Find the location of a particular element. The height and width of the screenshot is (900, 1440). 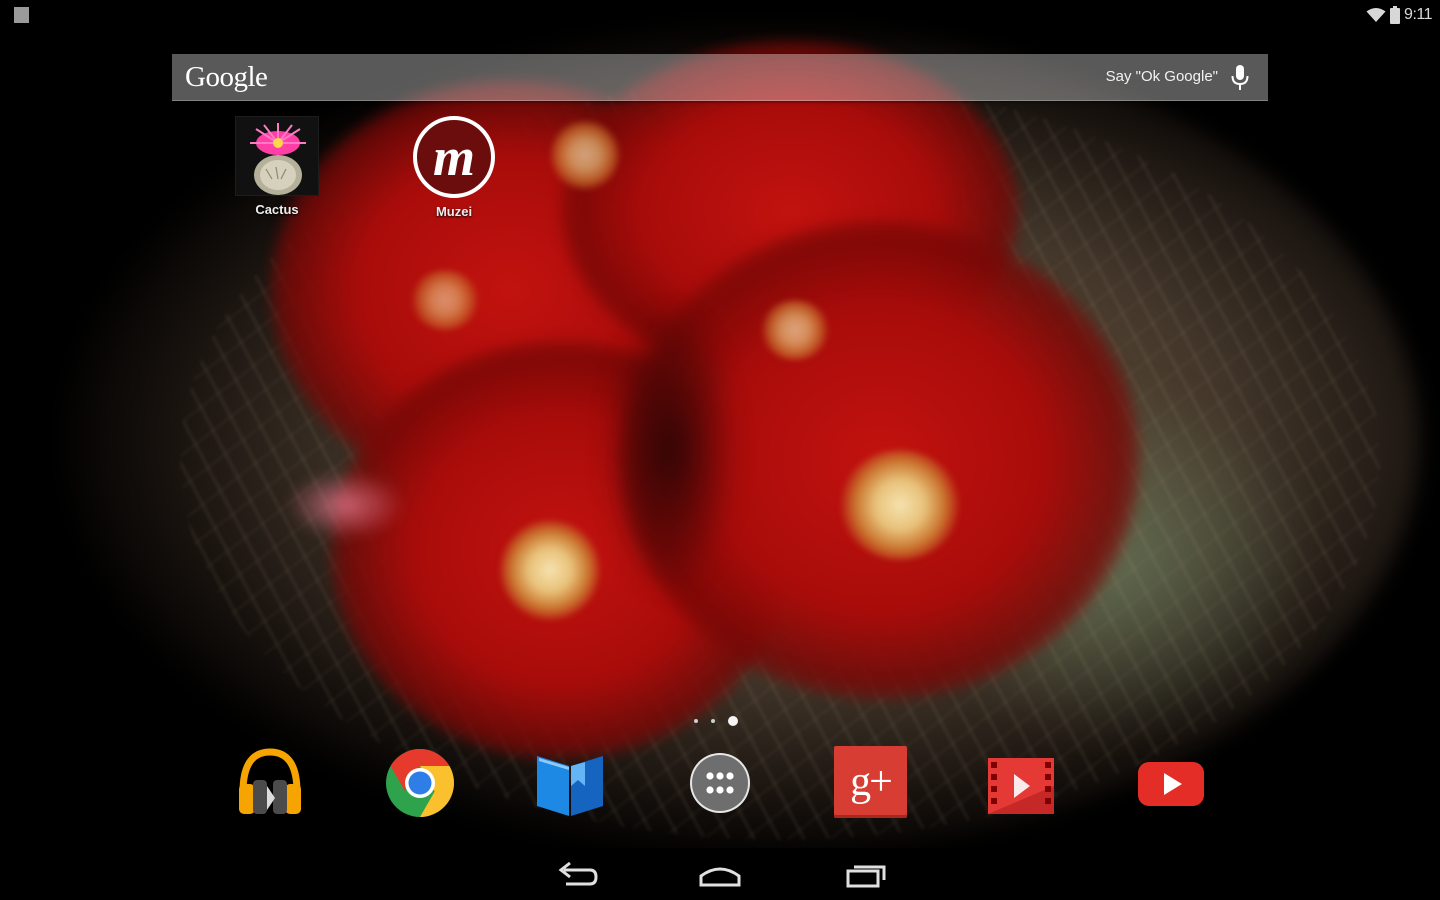

play-music-icon is located at coordinates (270, 783).